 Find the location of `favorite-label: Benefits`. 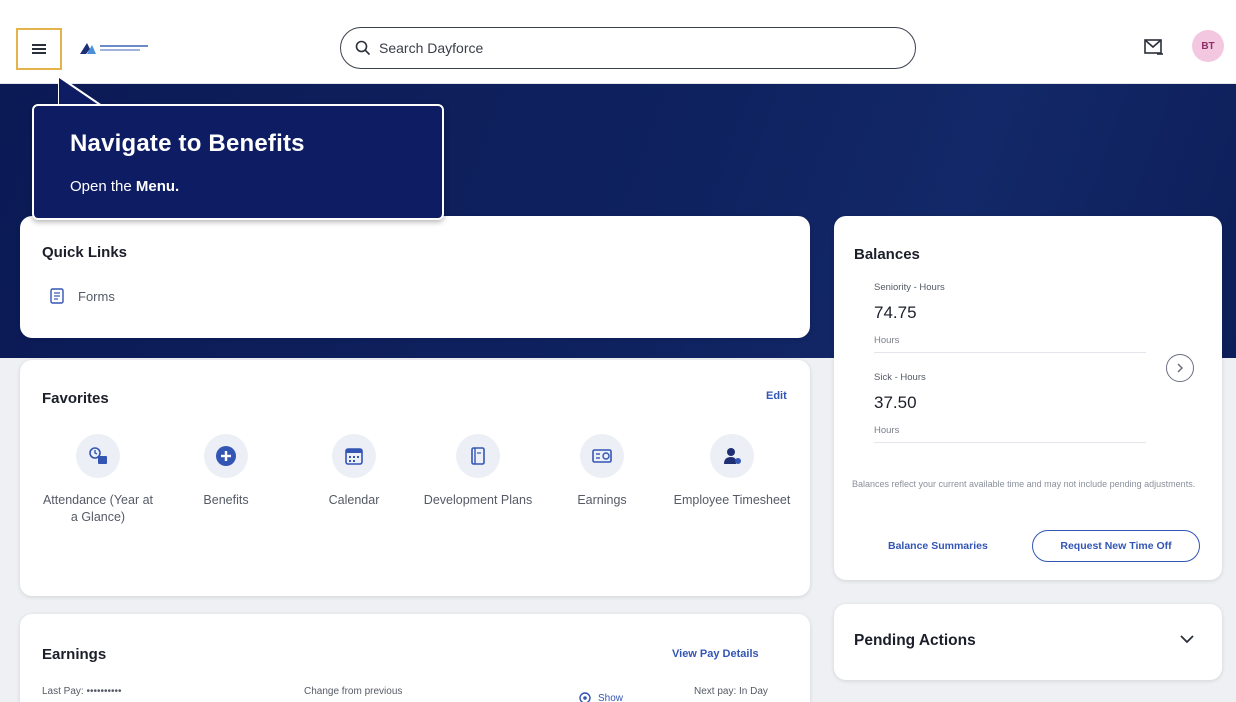

favorite-label: Benefits is located at coordinates (226, 500).